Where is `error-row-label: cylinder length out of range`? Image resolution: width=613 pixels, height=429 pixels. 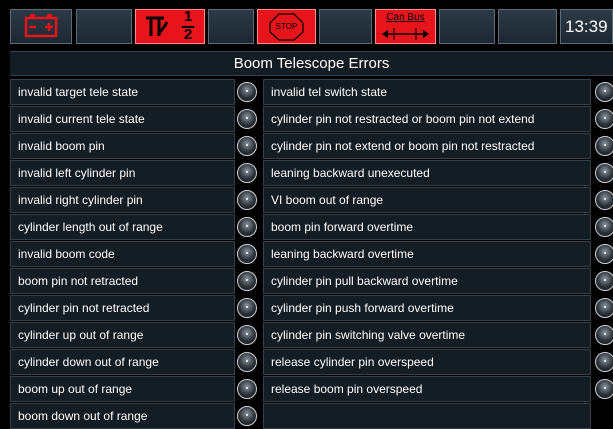 error-row-label: cylinder length out of range is located at coordinates (122, 227).